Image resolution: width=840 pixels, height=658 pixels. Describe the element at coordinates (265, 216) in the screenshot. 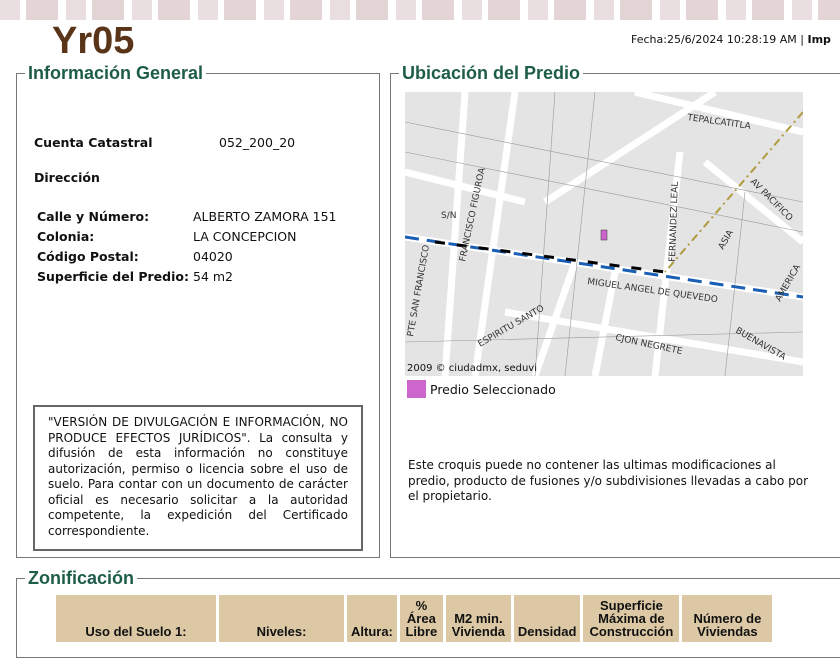

I see `calle-value: ALBERTO ZAMORA 151` at that location.